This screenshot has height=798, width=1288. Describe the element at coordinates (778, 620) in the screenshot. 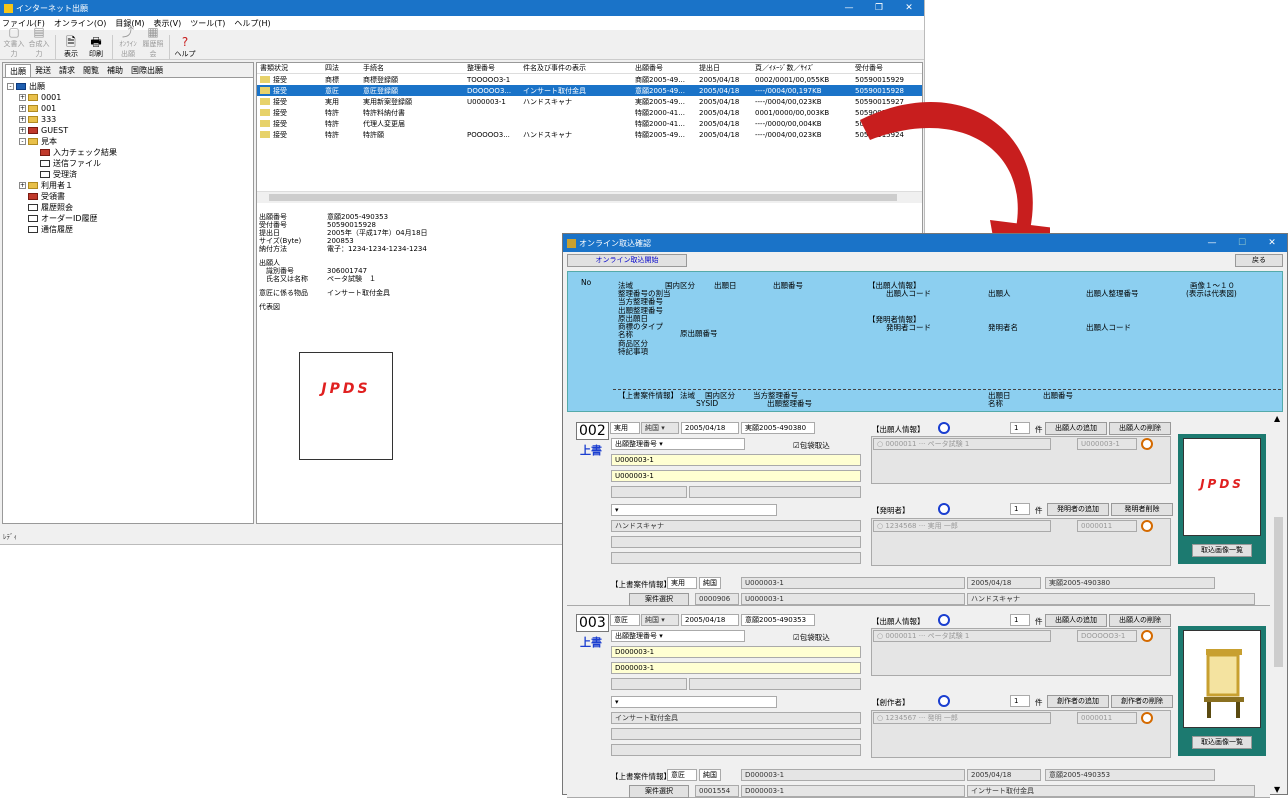

I see `app-no-field: 意願2005-490353` at that location.